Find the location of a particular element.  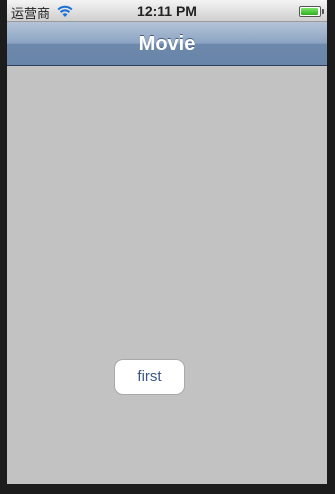

status-bar: 运营商 12:11 PM is located at coordinates (167, 11).